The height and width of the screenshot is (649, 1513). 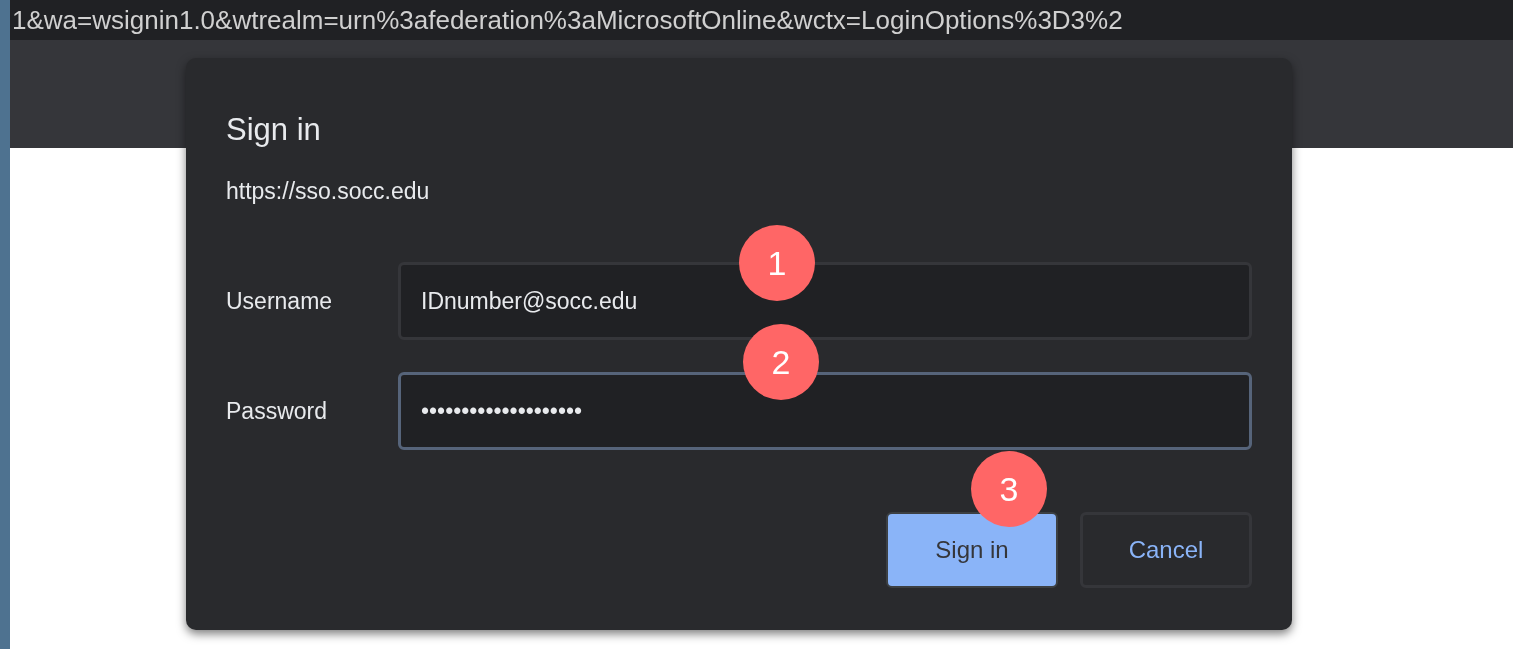 I want to click on field-label: Username, so click(x=280, y=301).